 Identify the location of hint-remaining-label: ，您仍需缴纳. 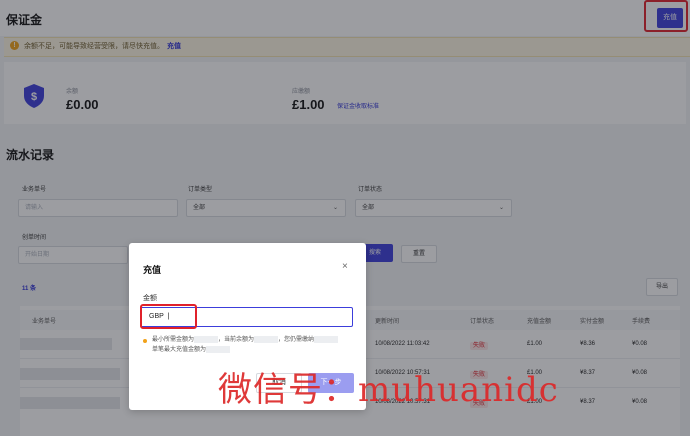
(296, 340).